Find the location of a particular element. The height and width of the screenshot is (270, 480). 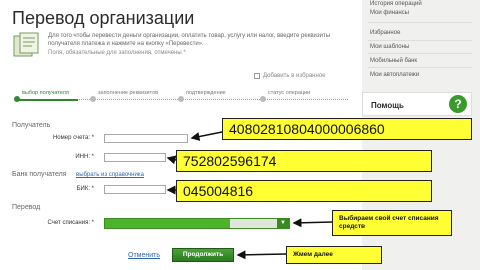

proceed-note-text: Жмем далее is located at coordinates (313, 254).